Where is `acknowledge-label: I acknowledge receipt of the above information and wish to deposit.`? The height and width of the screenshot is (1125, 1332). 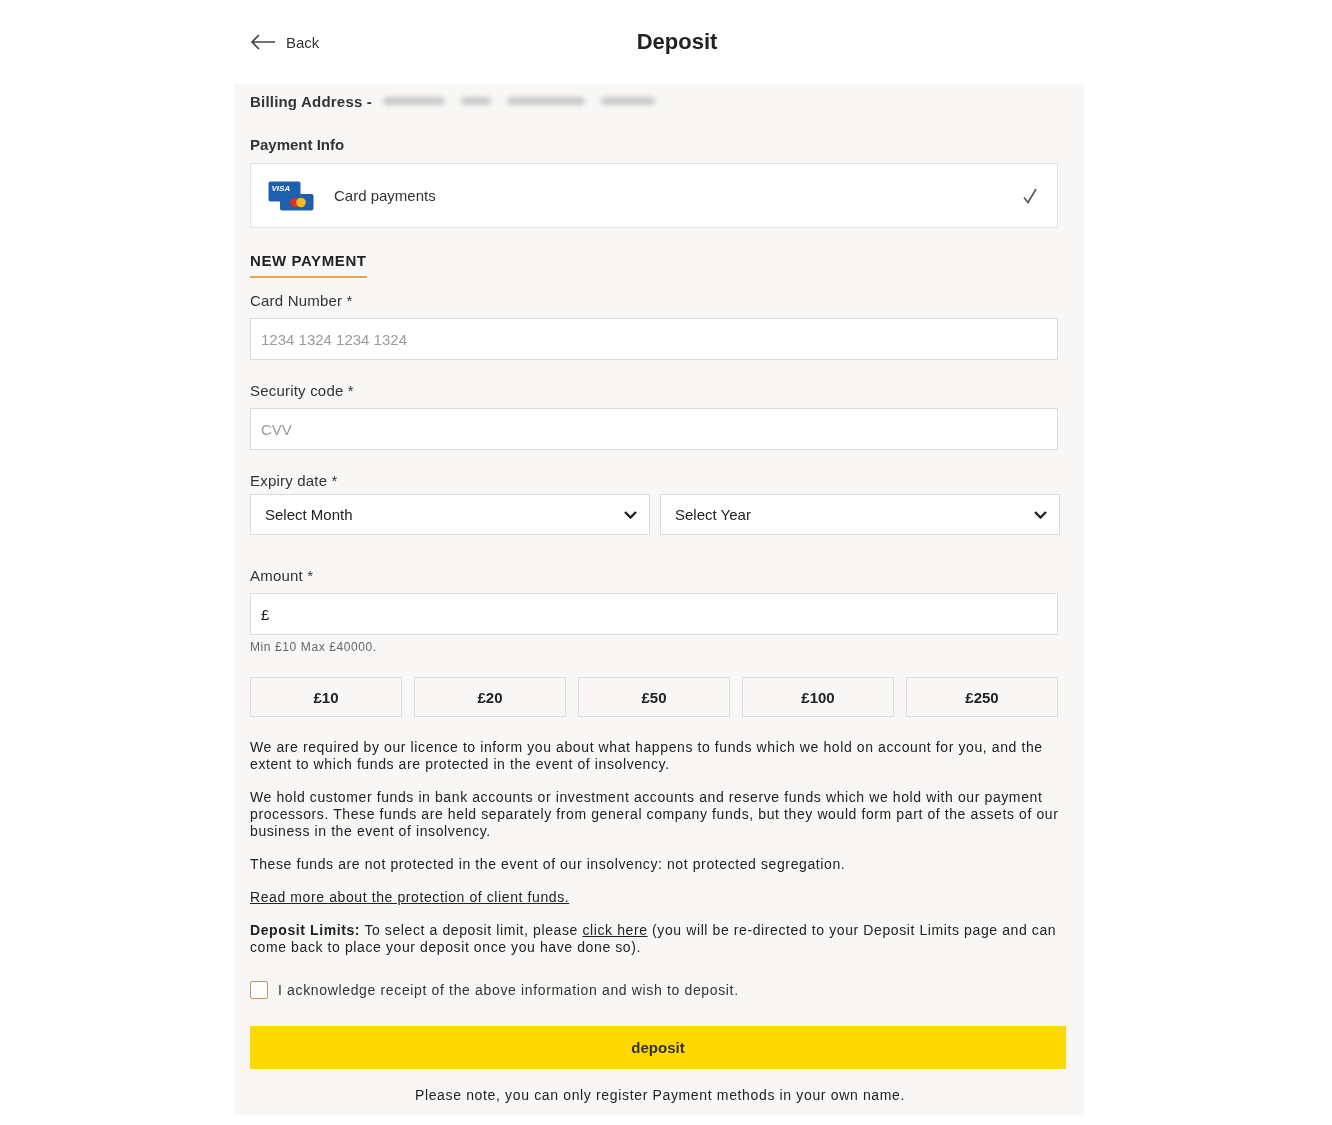 acknowledge-label: I acknowledge receipt of the above information and wish to deposit. is located at coordinates (508, 990).